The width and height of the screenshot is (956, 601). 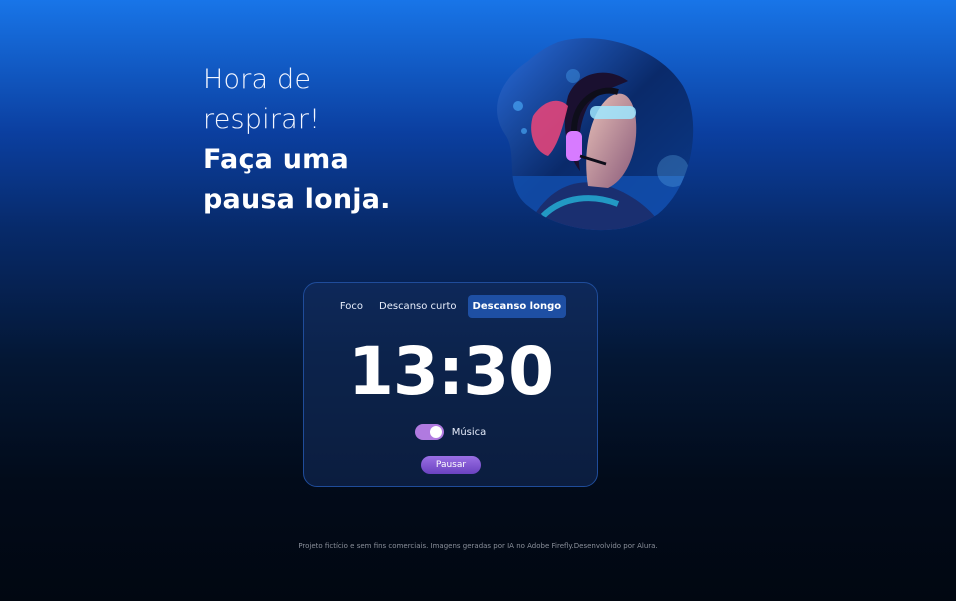 I want to click on timer-tabs: Foco Descanso curto Descanso longo, so click(x=450, y=306).